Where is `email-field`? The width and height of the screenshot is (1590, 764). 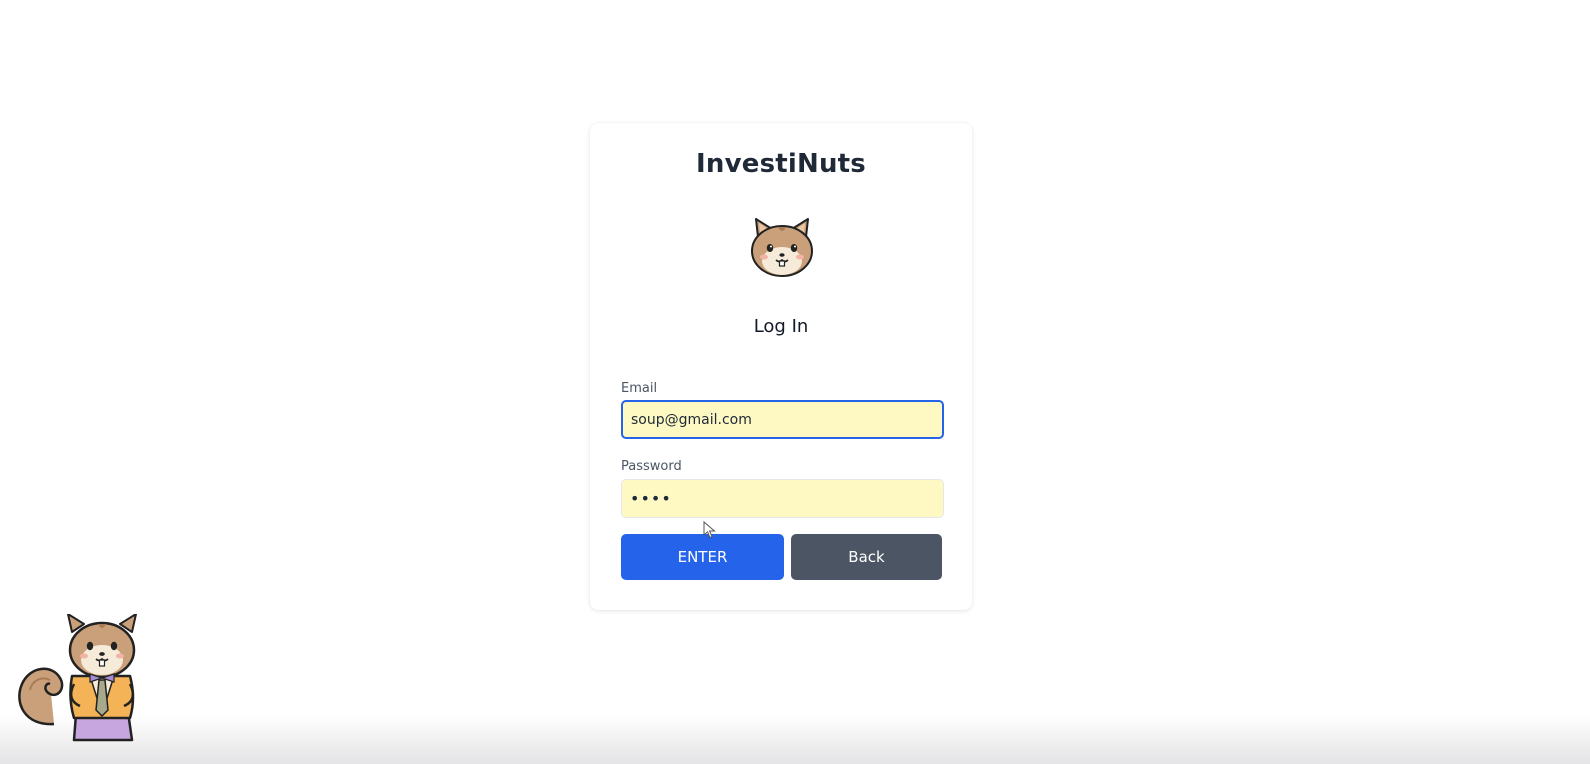
email-field is located at coordinates (782, 419).